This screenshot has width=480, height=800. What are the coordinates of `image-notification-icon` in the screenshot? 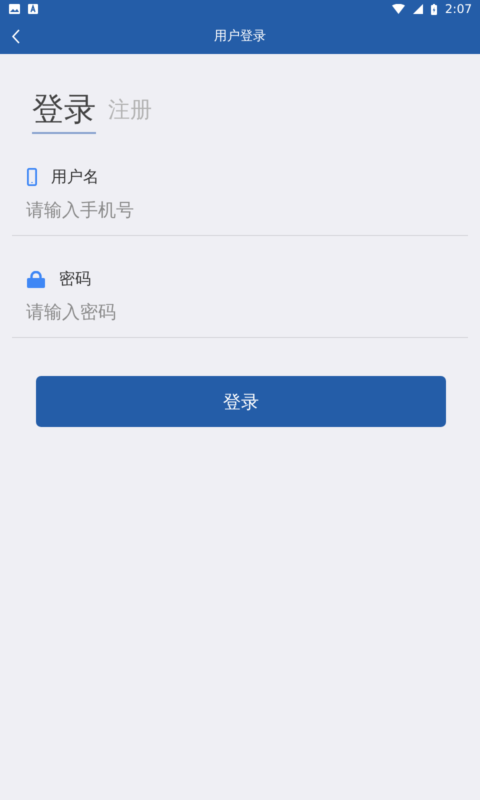 It's located at (14, 9).